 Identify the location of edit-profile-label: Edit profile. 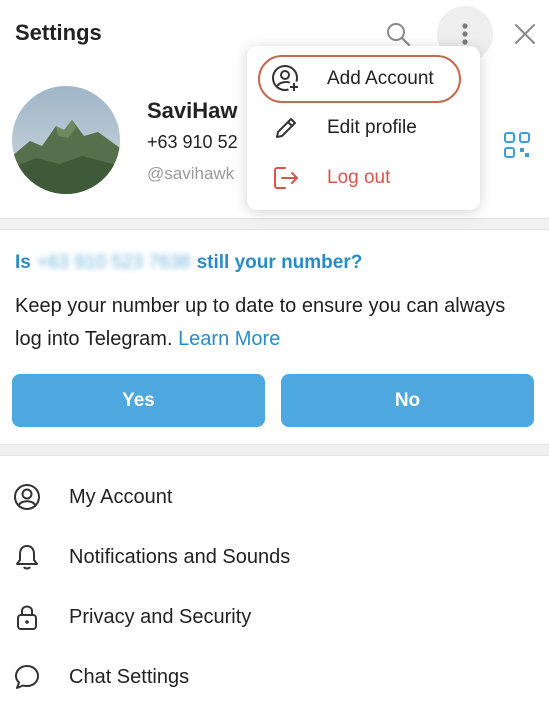
(372, 127).